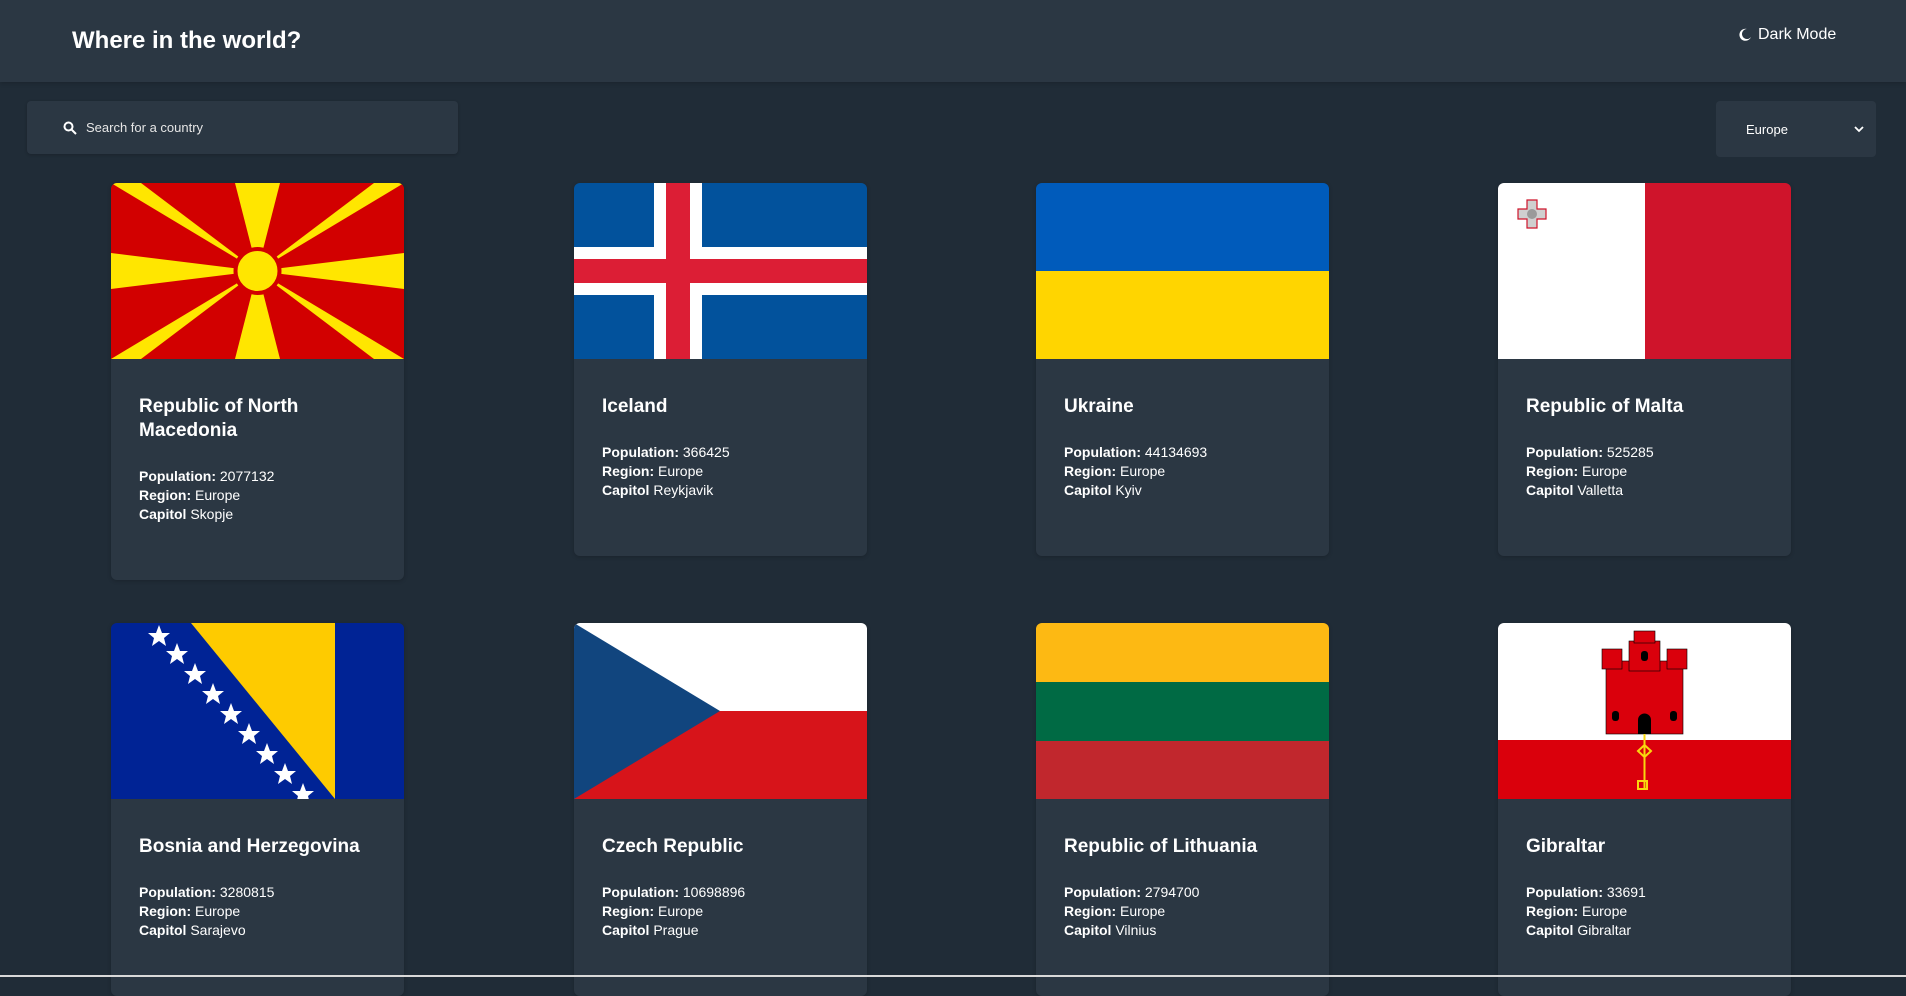 The image size is (1906, 996). Describe the element at coordinates (635, 406) in the screenshot. I see `country-name: Iceland` at that location.